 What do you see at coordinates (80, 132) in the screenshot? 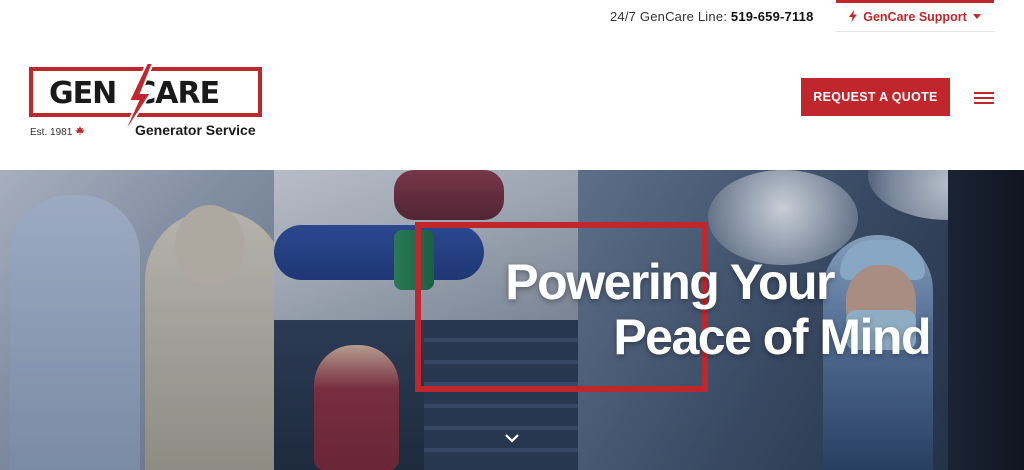
I see `maple-leaf-icon` at bounding box center [80, 132].